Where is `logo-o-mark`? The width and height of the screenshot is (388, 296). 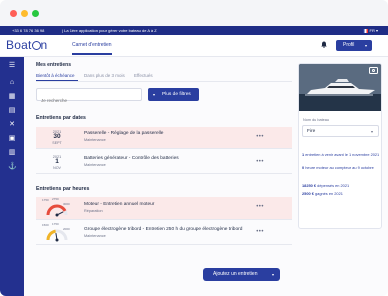 logo-o-mark is located at coordinates (36, 45).